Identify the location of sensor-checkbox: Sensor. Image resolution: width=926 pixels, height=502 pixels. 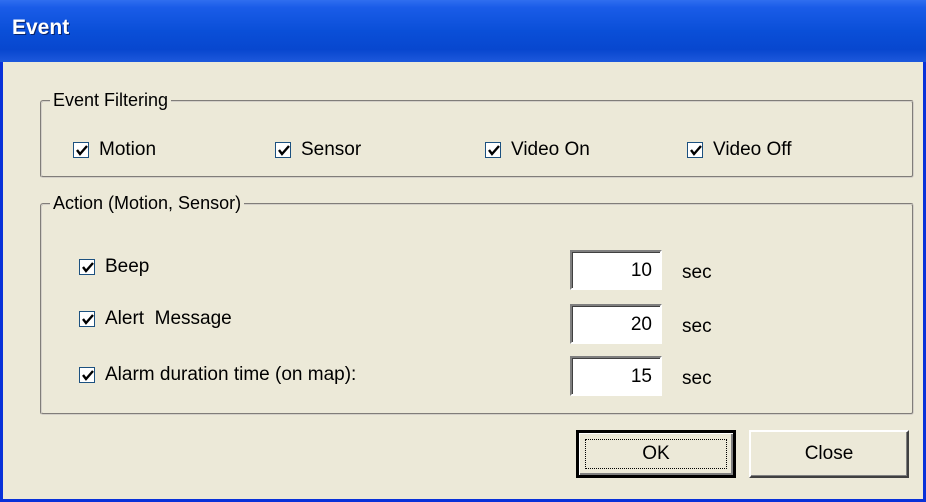
(318, 150).